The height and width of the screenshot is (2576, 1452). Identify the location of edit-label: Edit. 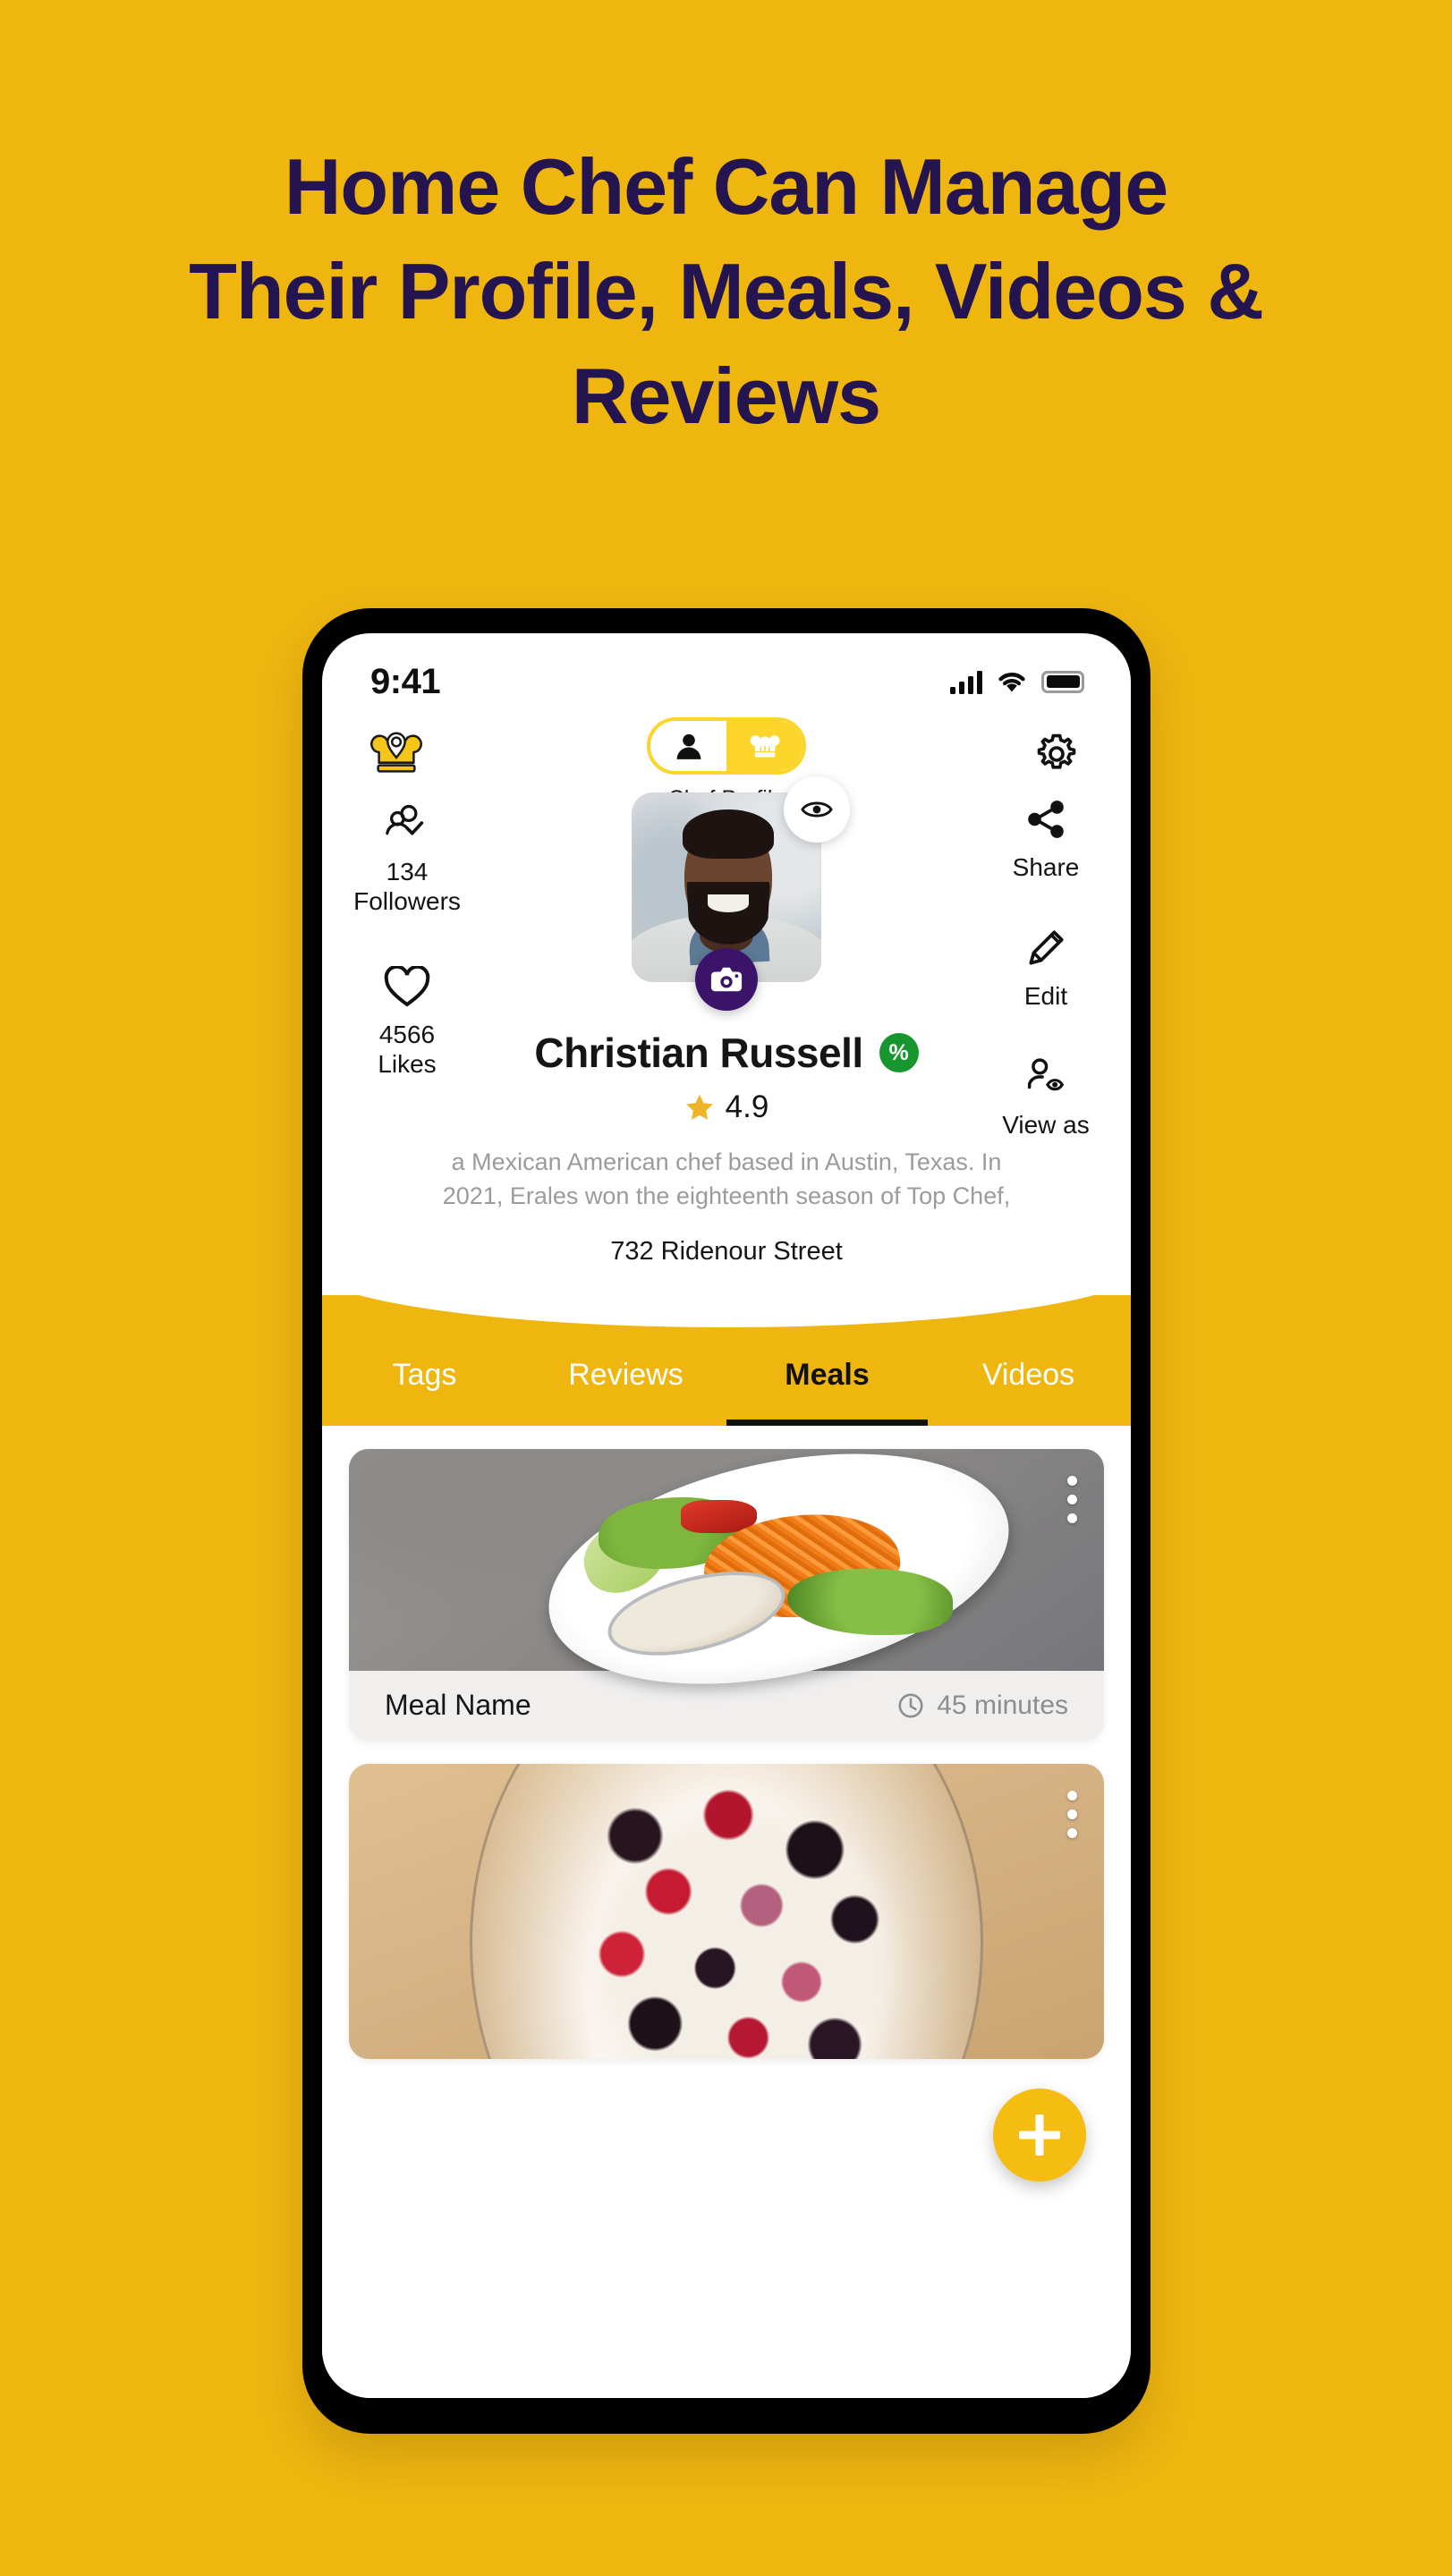
(1045, 996).